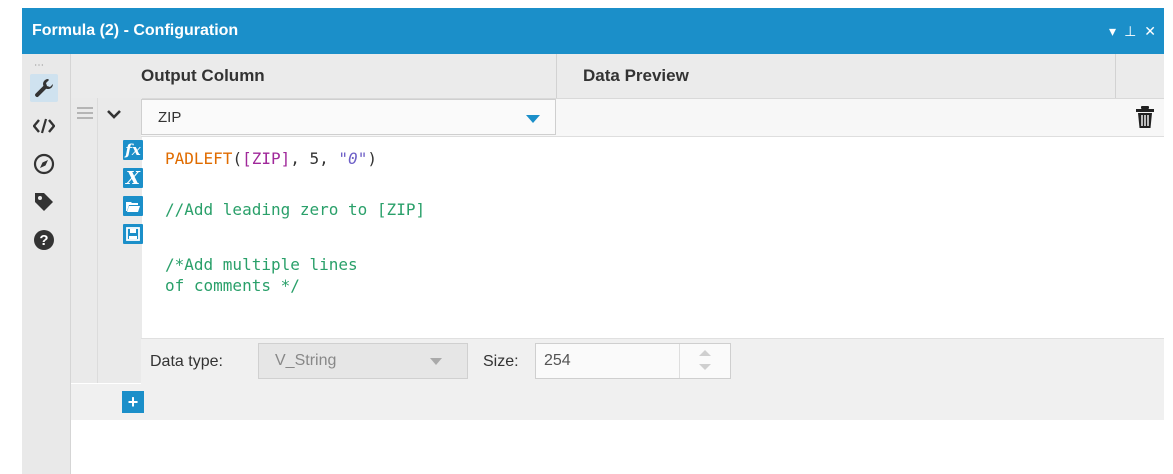 The image size is (1173, 474). I want to click on title-bar: Formula (2) - Configuration ▾ ⊥ ✕, so click(593, 31).